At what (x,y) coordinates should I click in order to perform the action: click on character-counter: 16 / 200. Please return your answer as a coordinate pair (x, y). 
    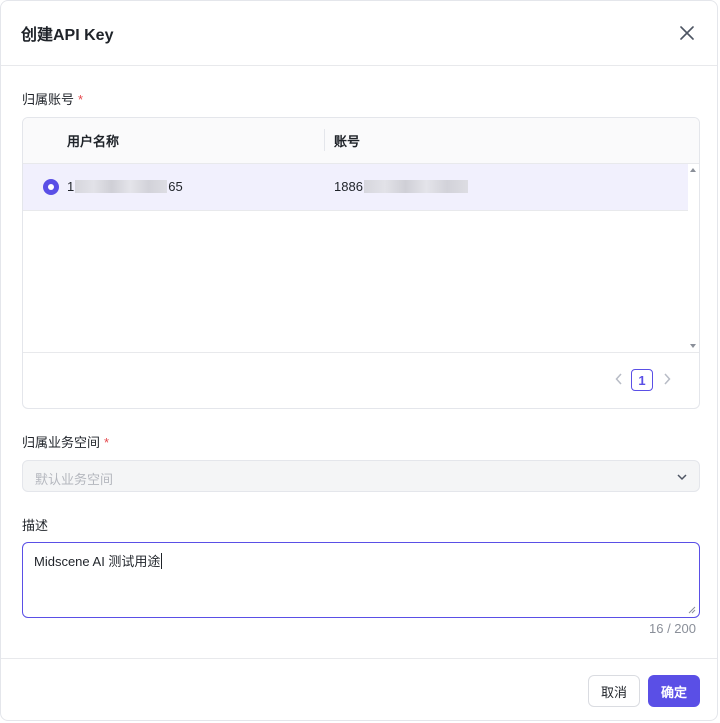
    Looking at the image, I should click on (672, 628).